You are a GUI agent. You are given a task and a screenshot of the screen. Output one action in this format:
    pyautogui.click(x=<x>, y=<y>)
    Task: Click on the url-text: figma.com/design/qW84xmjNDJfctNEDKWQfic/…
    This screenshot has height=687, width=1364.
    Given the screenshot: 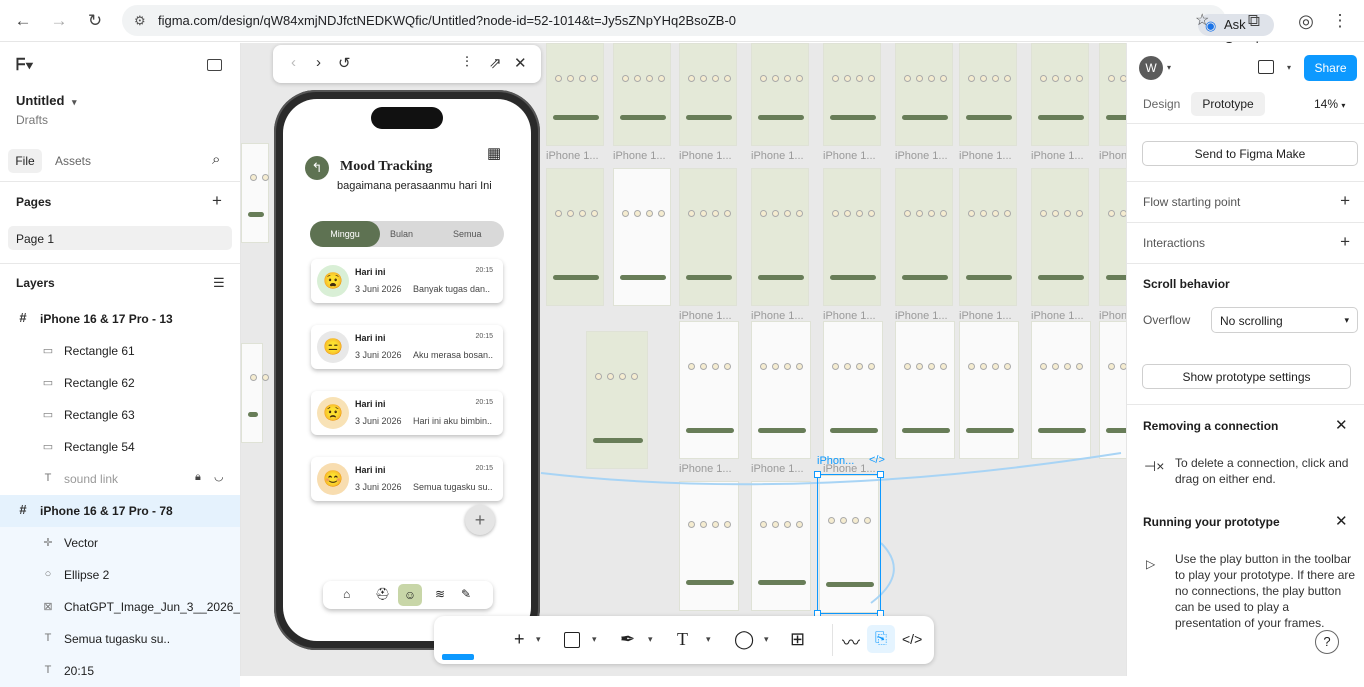 What is the action you would take?
    pyautogui.click(x=447, y=20)
    